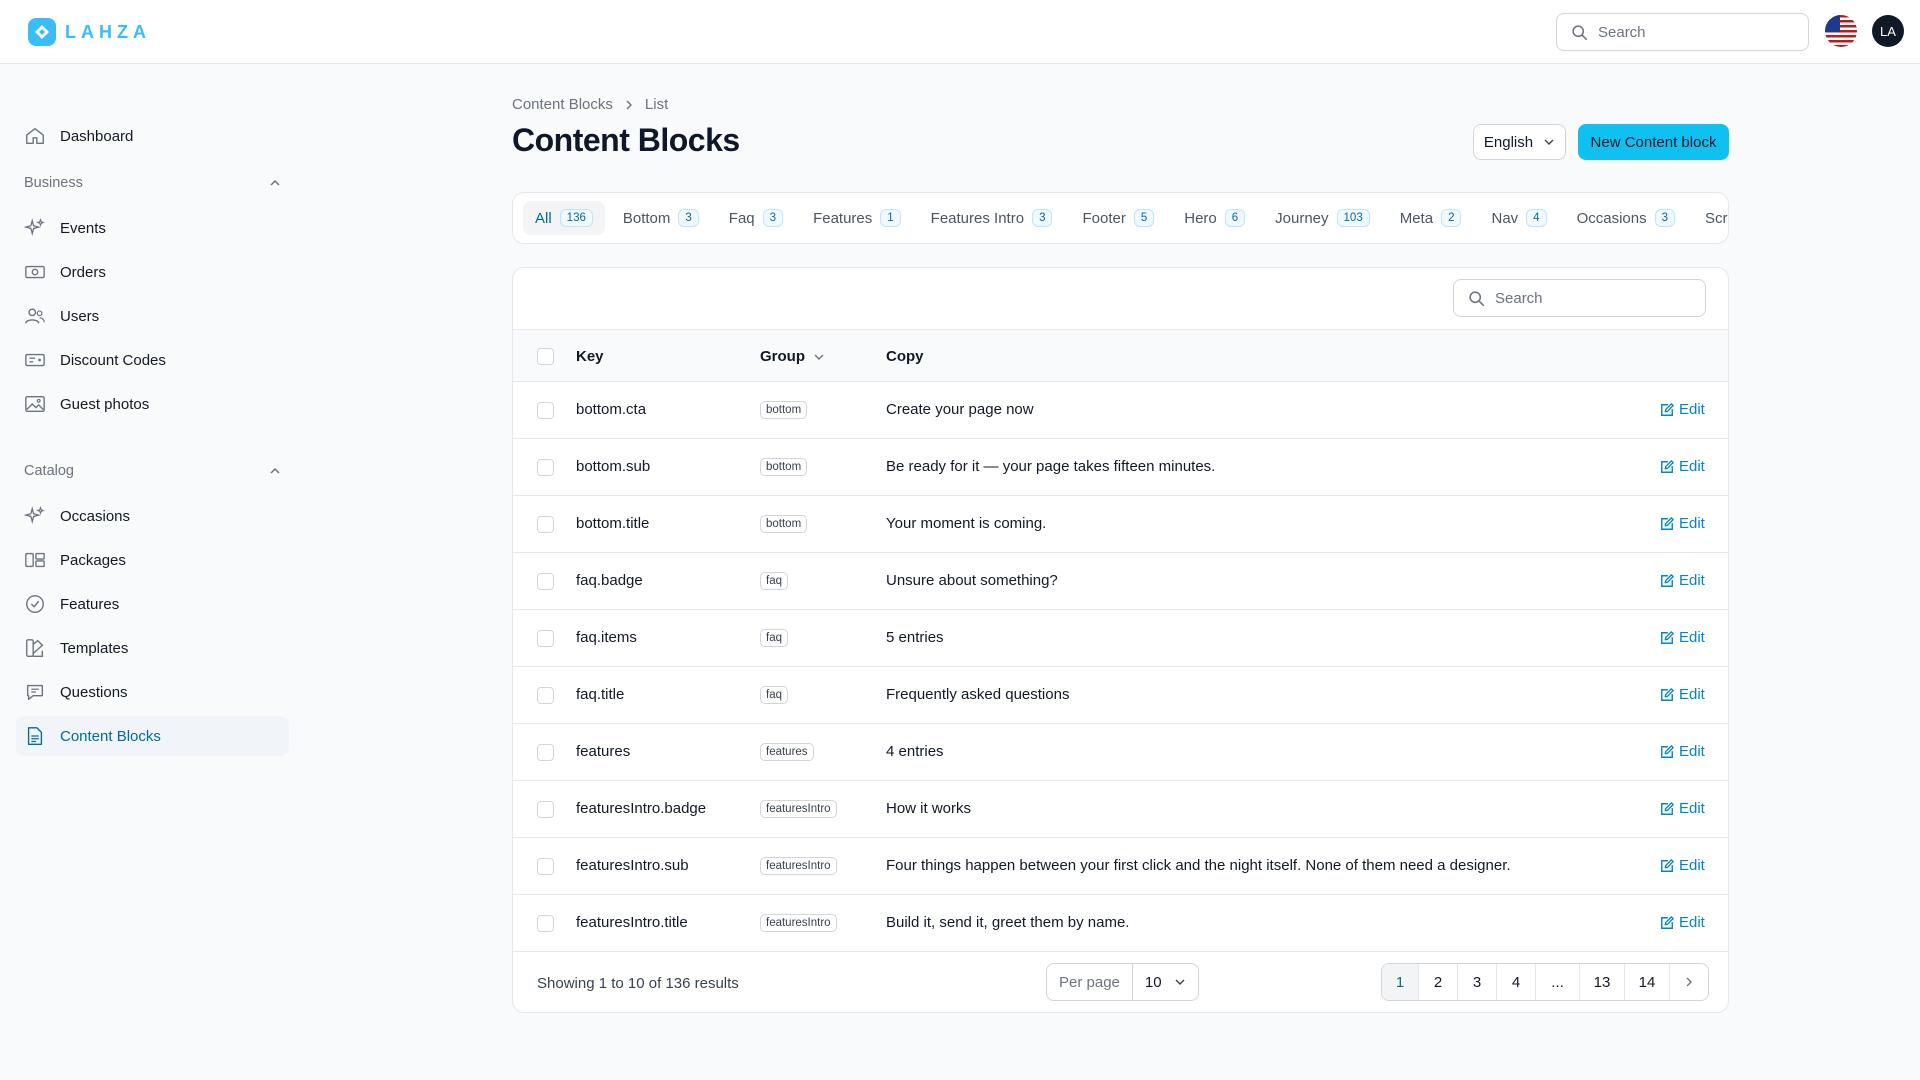 The image size is (1920, 1080). Describe the element at coordinates (1165, 982) in the screenshot. I see `per-page-value: 10` at that location.